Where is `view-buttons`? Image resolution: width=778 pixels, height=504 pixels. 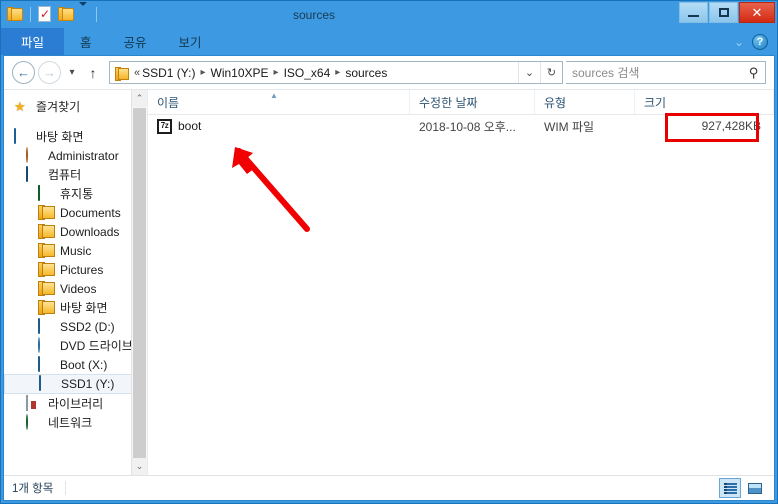
view-buttons is located at coordinates (742, 488).